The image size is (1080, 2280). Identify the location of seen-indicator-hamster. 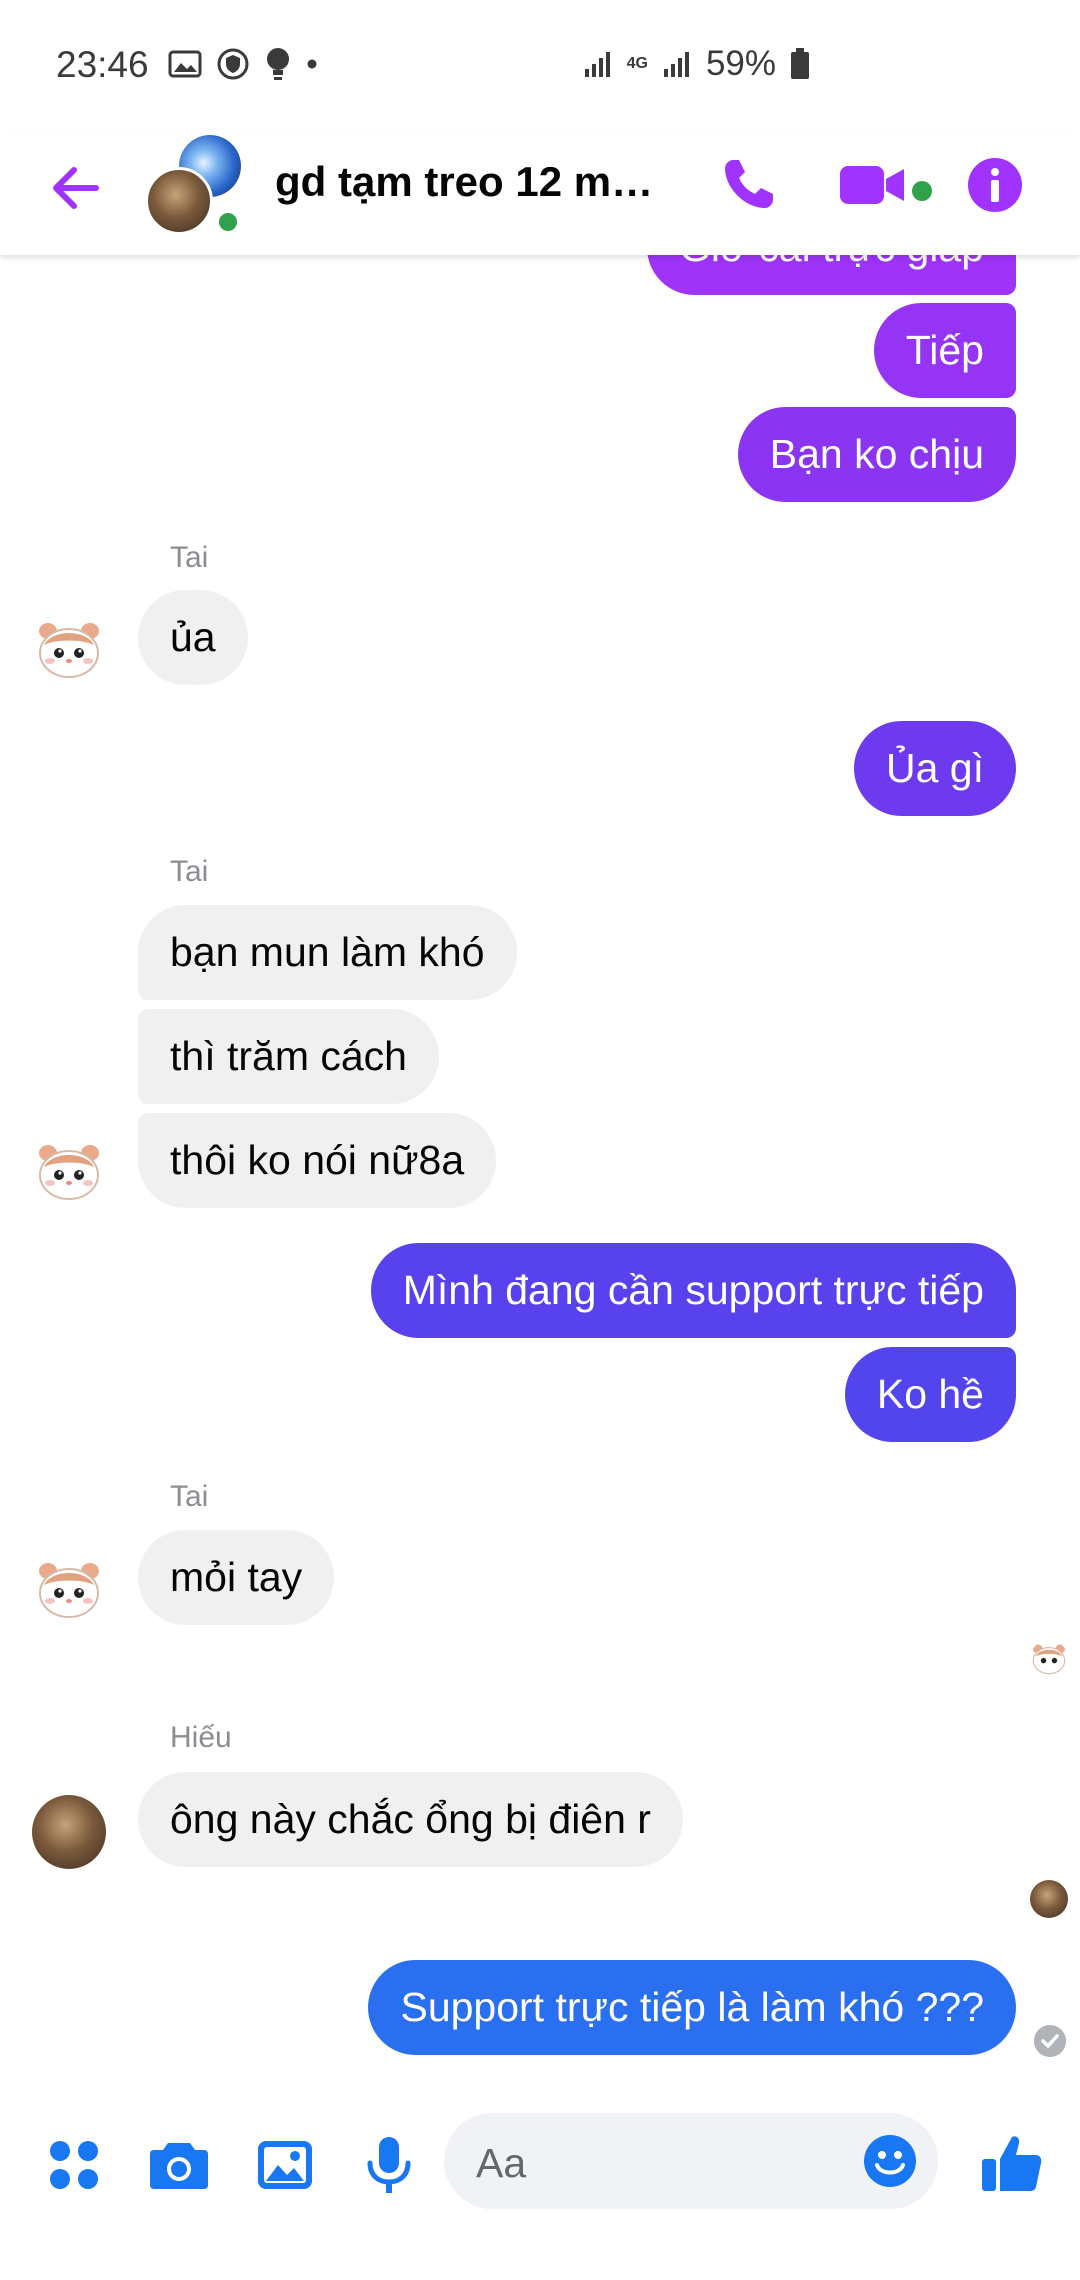
(1049, 1659).